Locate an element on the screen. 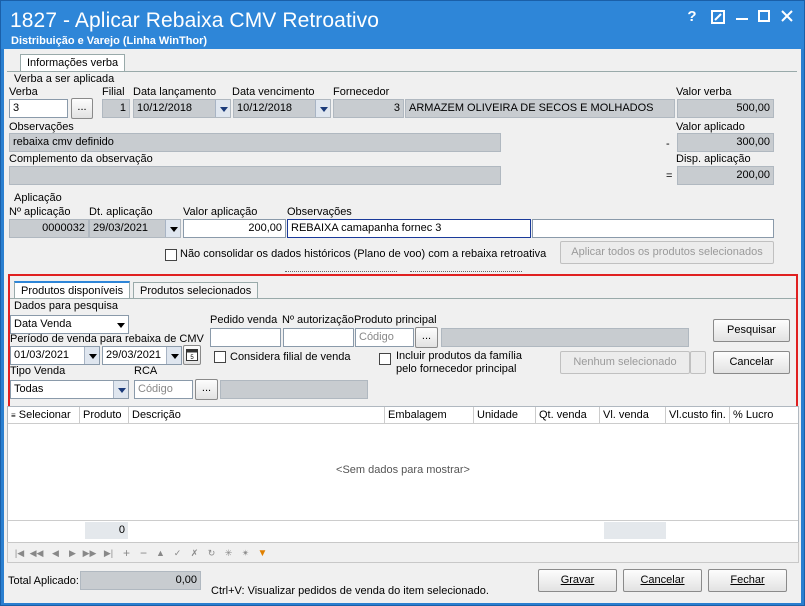 The height and width of the screenshot is (606, 805). autorizacao-input is located at coordinates (318, 337).